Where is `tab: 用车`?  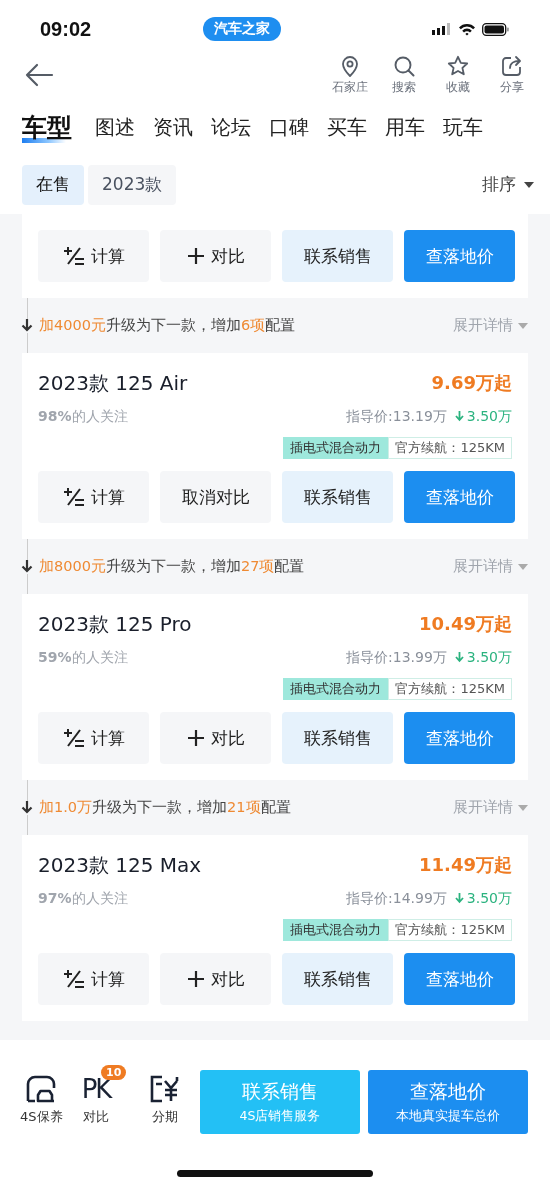
tab: 用车 is located at coordinates (405, 127).